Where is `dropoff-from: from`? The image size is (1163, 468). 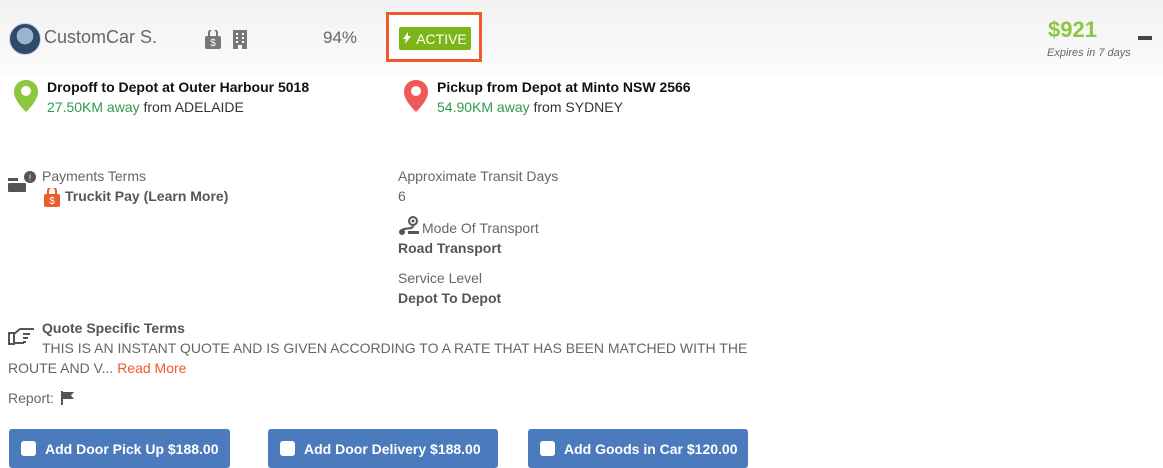
dropoff-from: from is located at coordinates (157, 107).